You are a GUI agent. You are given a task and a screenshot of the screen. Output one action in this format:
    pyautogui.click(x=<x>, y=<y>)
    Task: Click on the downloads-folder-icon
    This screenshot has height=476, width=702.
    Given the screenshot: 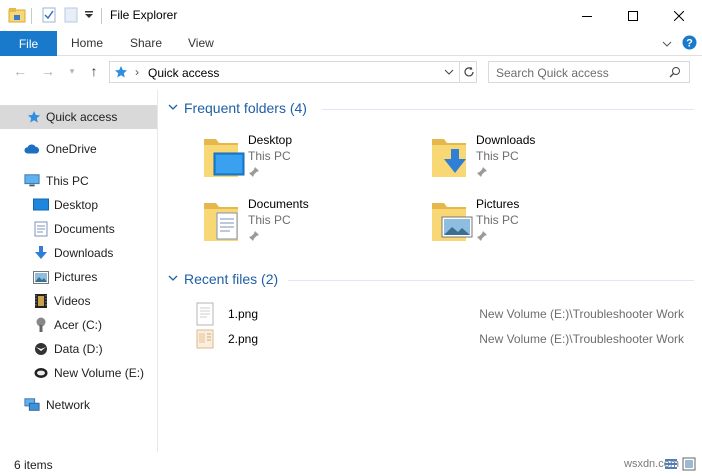 What is the action you would take?
    pyautogui.click(x=449, y=158)
    